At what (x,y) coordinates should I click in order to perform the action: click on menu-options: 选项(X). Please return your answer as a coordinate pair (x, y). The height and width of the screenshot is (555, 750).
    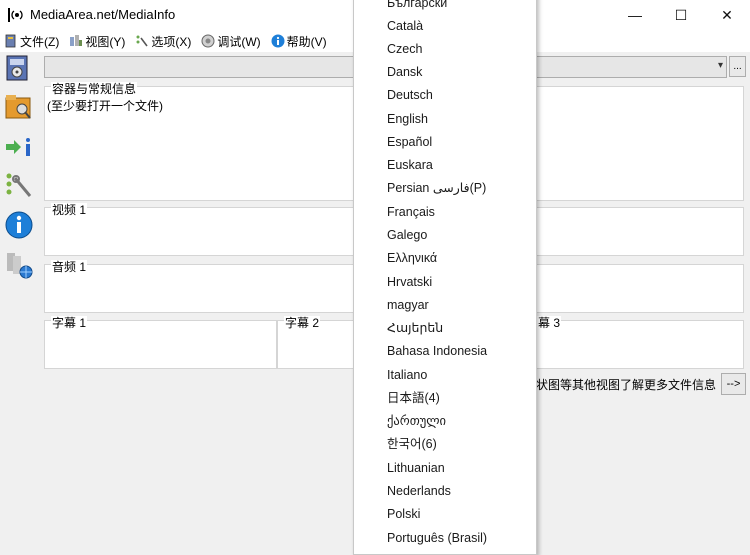
    Looking at the image, I should click on (163, 41).